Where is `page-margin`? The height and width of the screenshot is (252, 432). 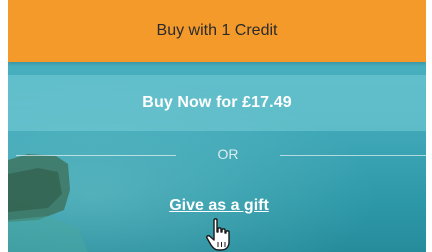 page-margin is located at coordinates (429, 126).